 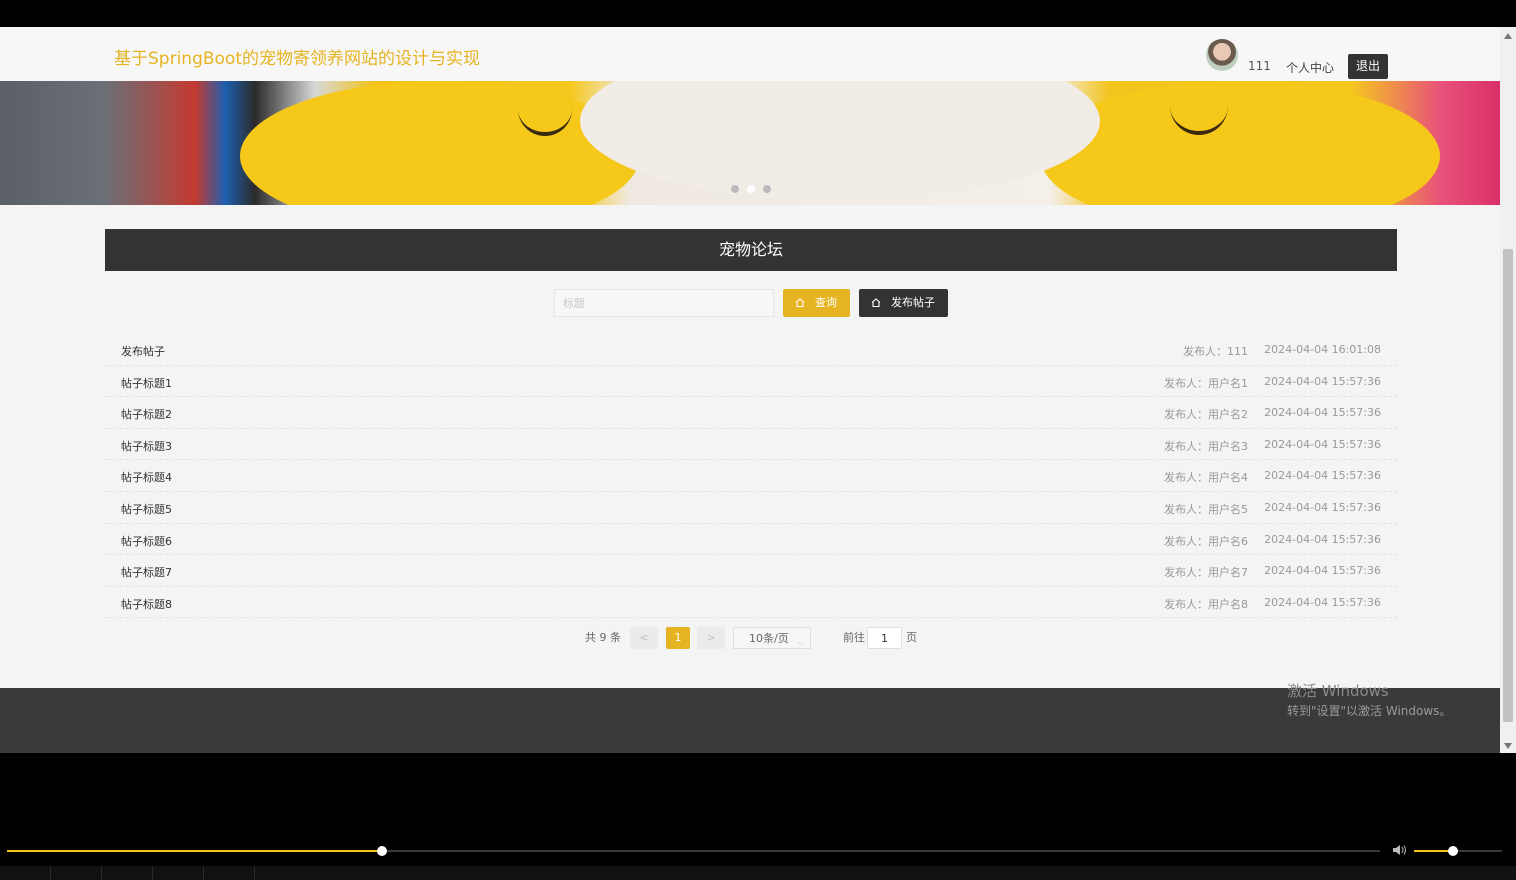 What do you see at coordinates (1322, 349) in the screenshot?
I see `post-date: 2024-04-04 16:01:08` at bounding box center [1322, 349].